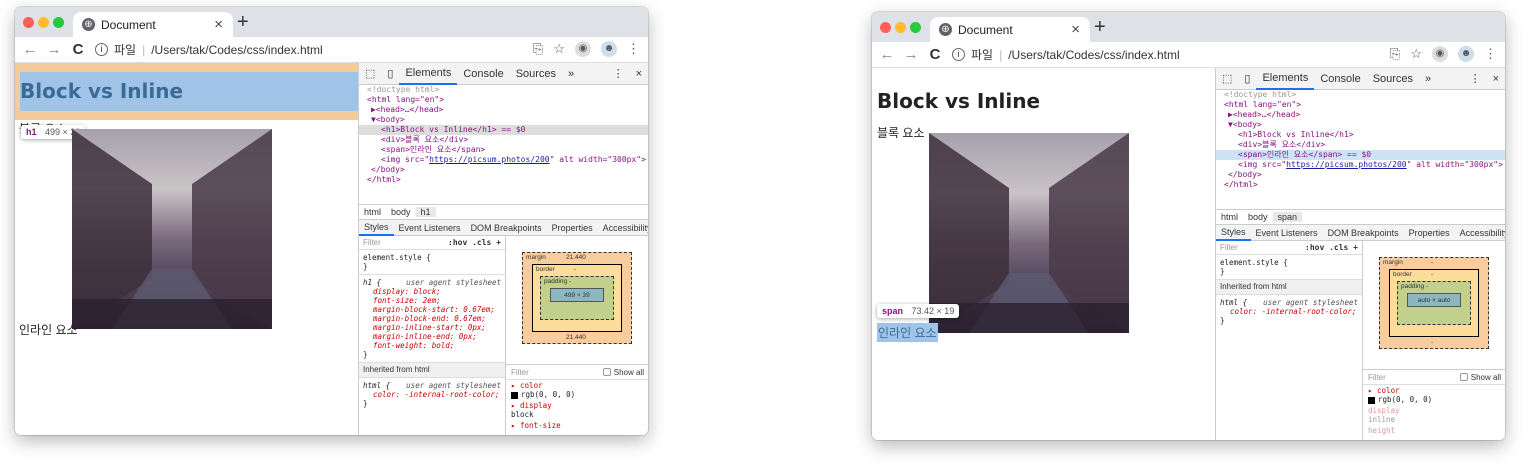  Describe the element at coordinates (1360, 135) in the screenshot. I see `dom-node: <h1>Block vs Inline</h1>` at that location.